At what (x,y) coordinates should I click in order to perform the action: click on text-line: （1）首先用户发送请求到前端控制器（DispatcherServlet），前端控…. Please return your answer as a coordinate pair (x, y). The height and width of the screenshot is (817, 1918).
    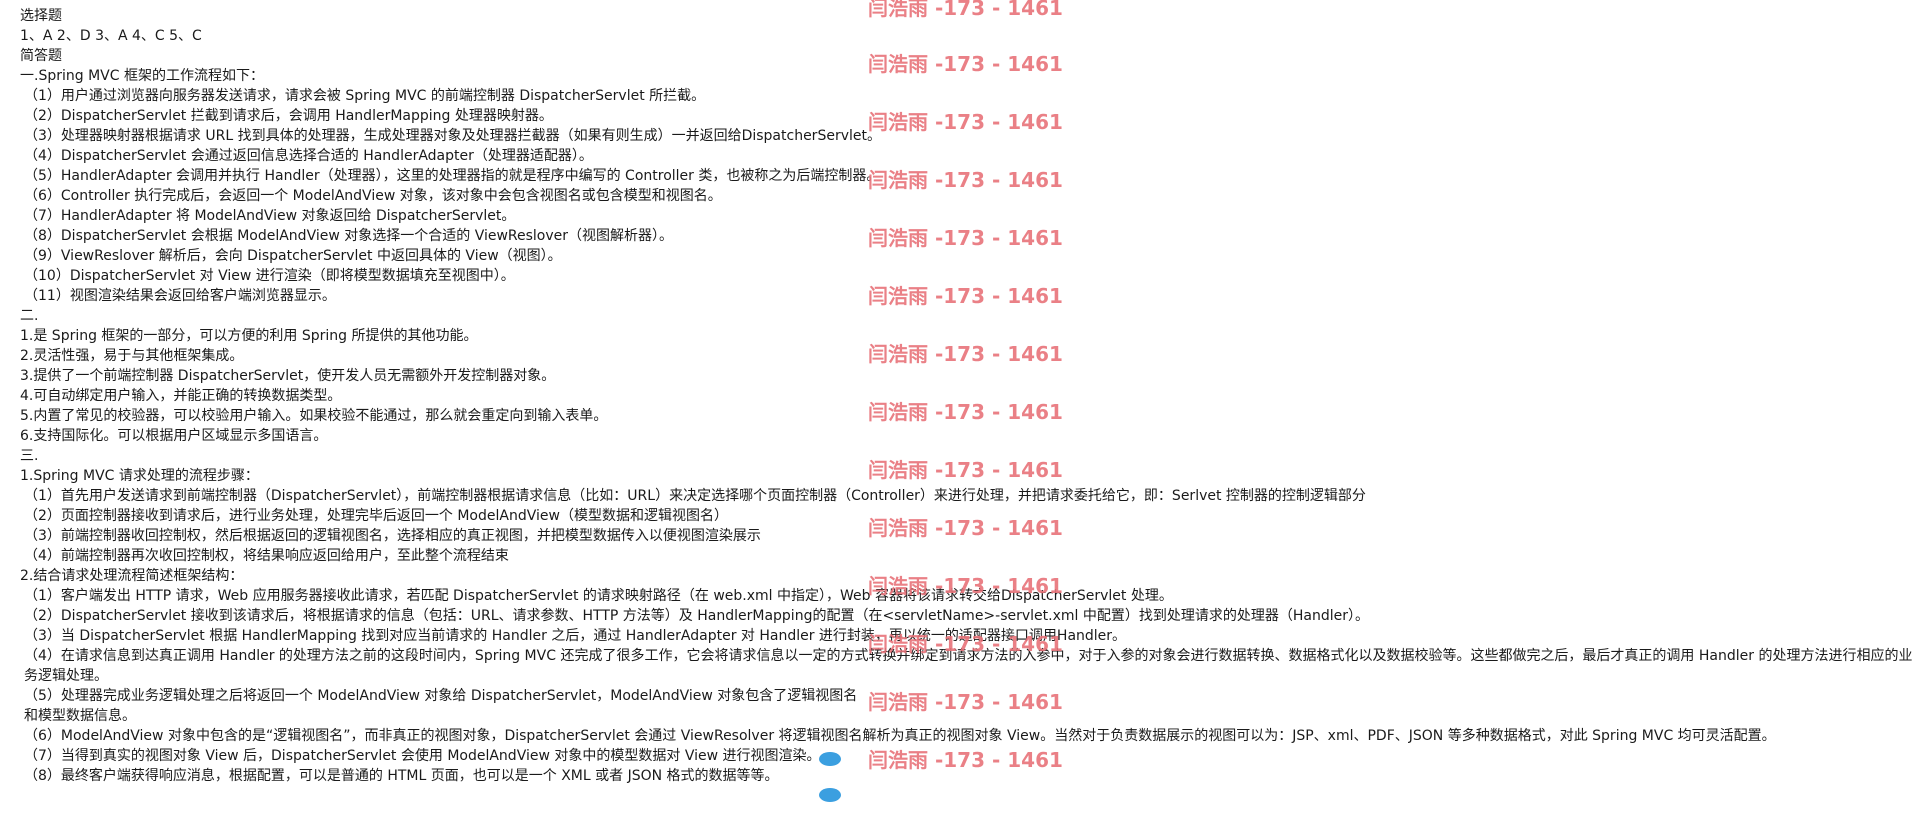
    Looking at the image, I should click on (695, 496).